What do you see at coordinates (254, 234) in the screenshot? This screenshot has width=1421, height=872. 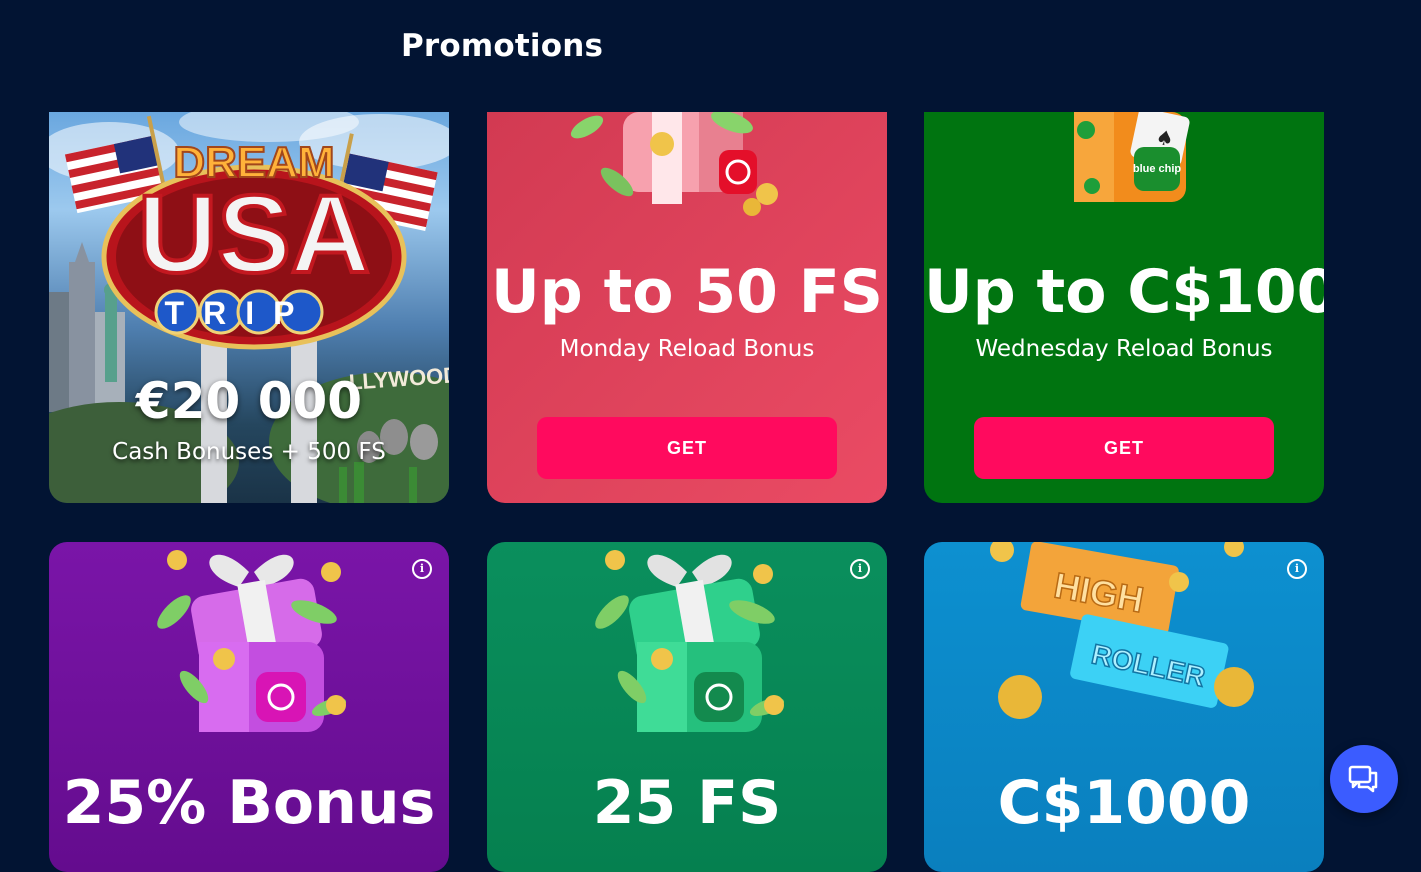 I see `usa-art-text: USA` at bounding box center [254, 234].